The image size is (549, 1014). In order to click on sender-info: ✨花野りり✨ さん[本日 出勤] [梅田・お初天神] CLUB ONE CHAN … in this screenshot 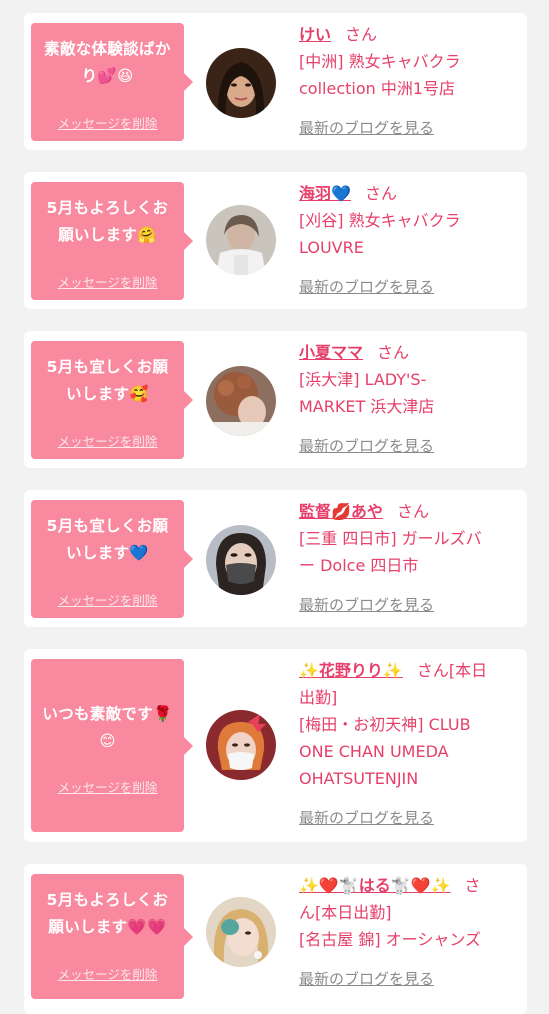, I will do `click(409, 724)`.